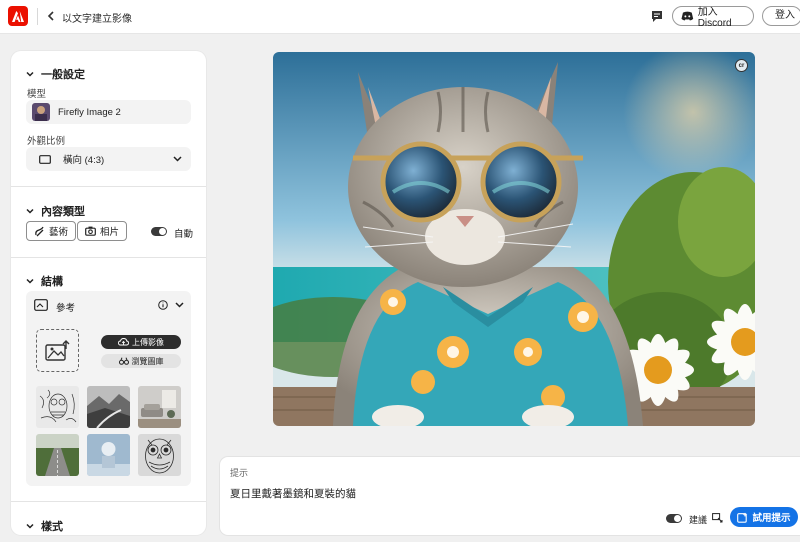 This screenshot has width=800, height=542. I want to click on thumbnail-living-room, so click(159, 407).